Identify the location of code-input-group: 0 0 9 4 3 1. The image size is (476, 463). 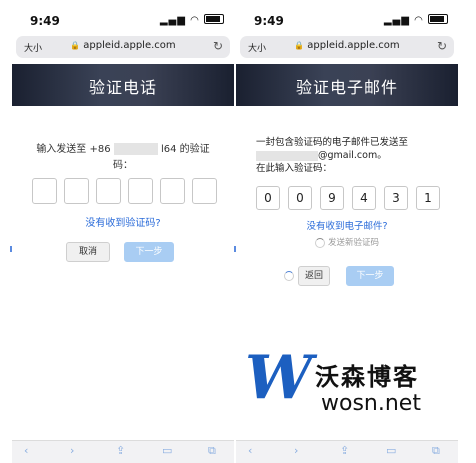
(348, 199).